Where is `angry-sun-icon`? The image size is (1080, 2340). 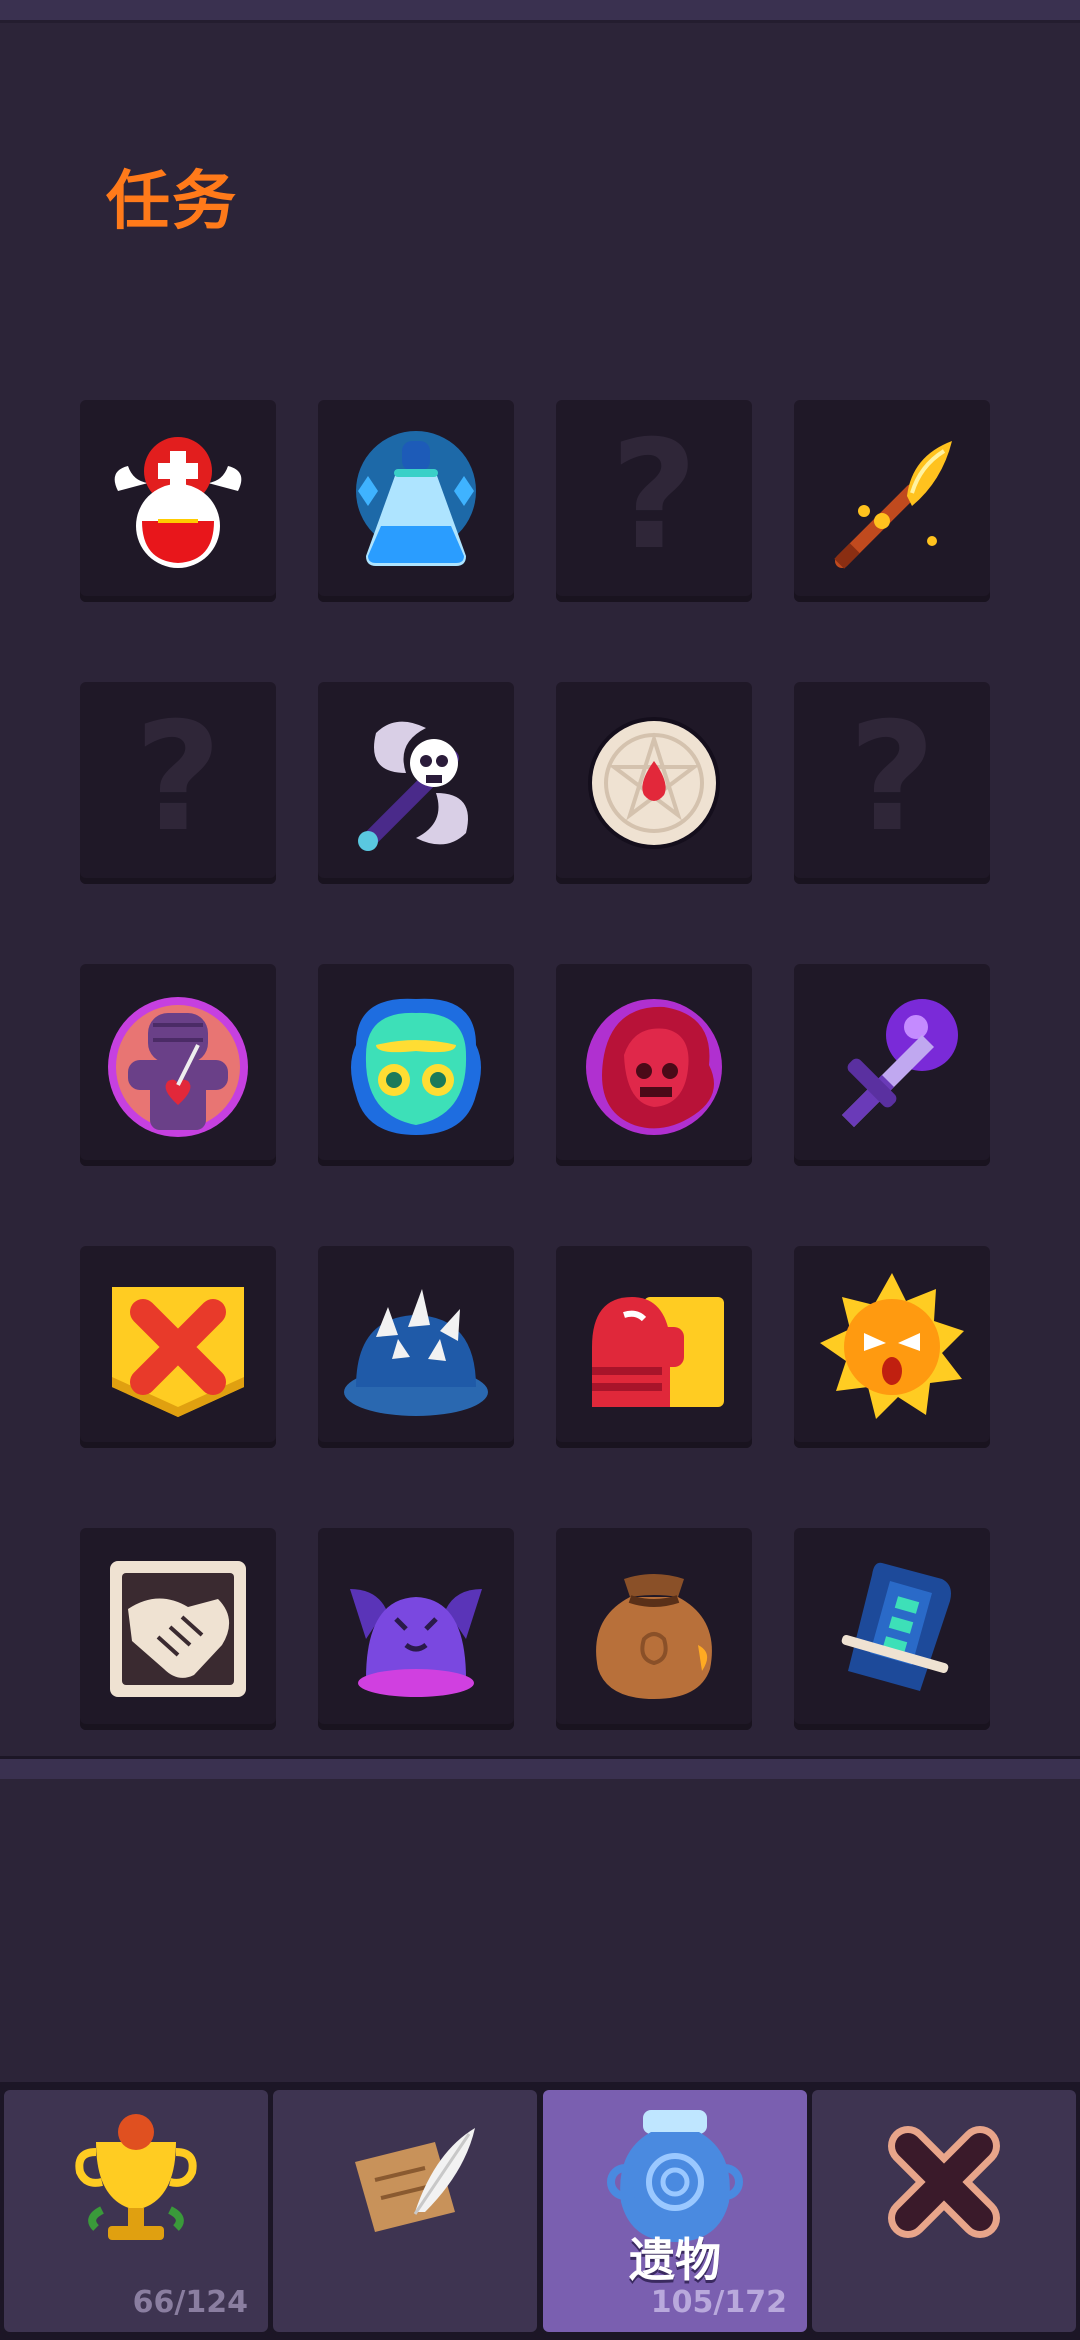 angry-sun-icon is located at coordinates (892, 1346).